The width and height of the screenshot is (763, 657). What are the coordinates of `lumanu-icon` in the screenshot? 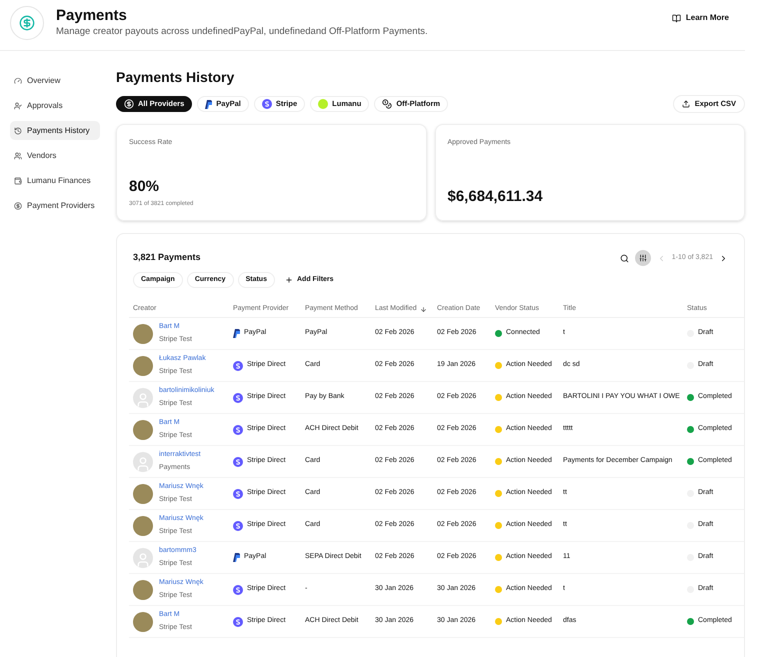 It's located at (323, 104).